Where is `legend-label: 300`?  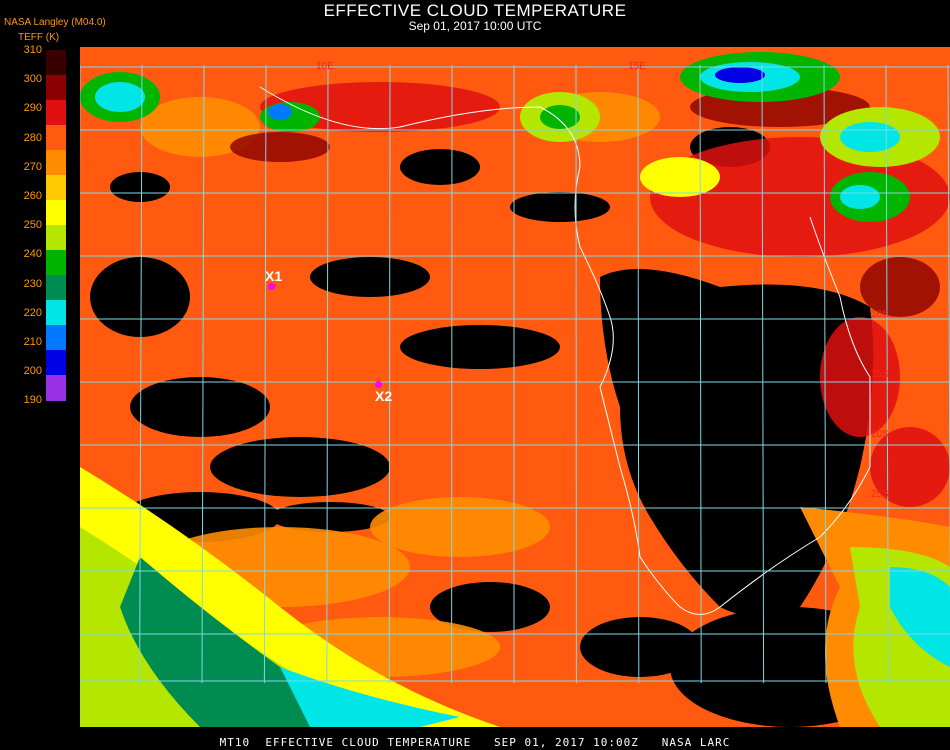
legend-label: 300 is located at coordinates (32, 79).